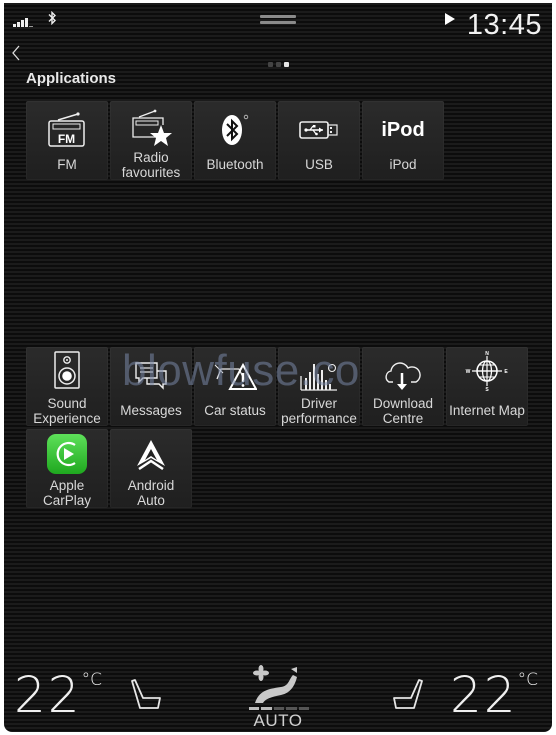 This screenshot has height=735, width=556. I want to click on app-tile-fm: FM FM, so click(67, 140).